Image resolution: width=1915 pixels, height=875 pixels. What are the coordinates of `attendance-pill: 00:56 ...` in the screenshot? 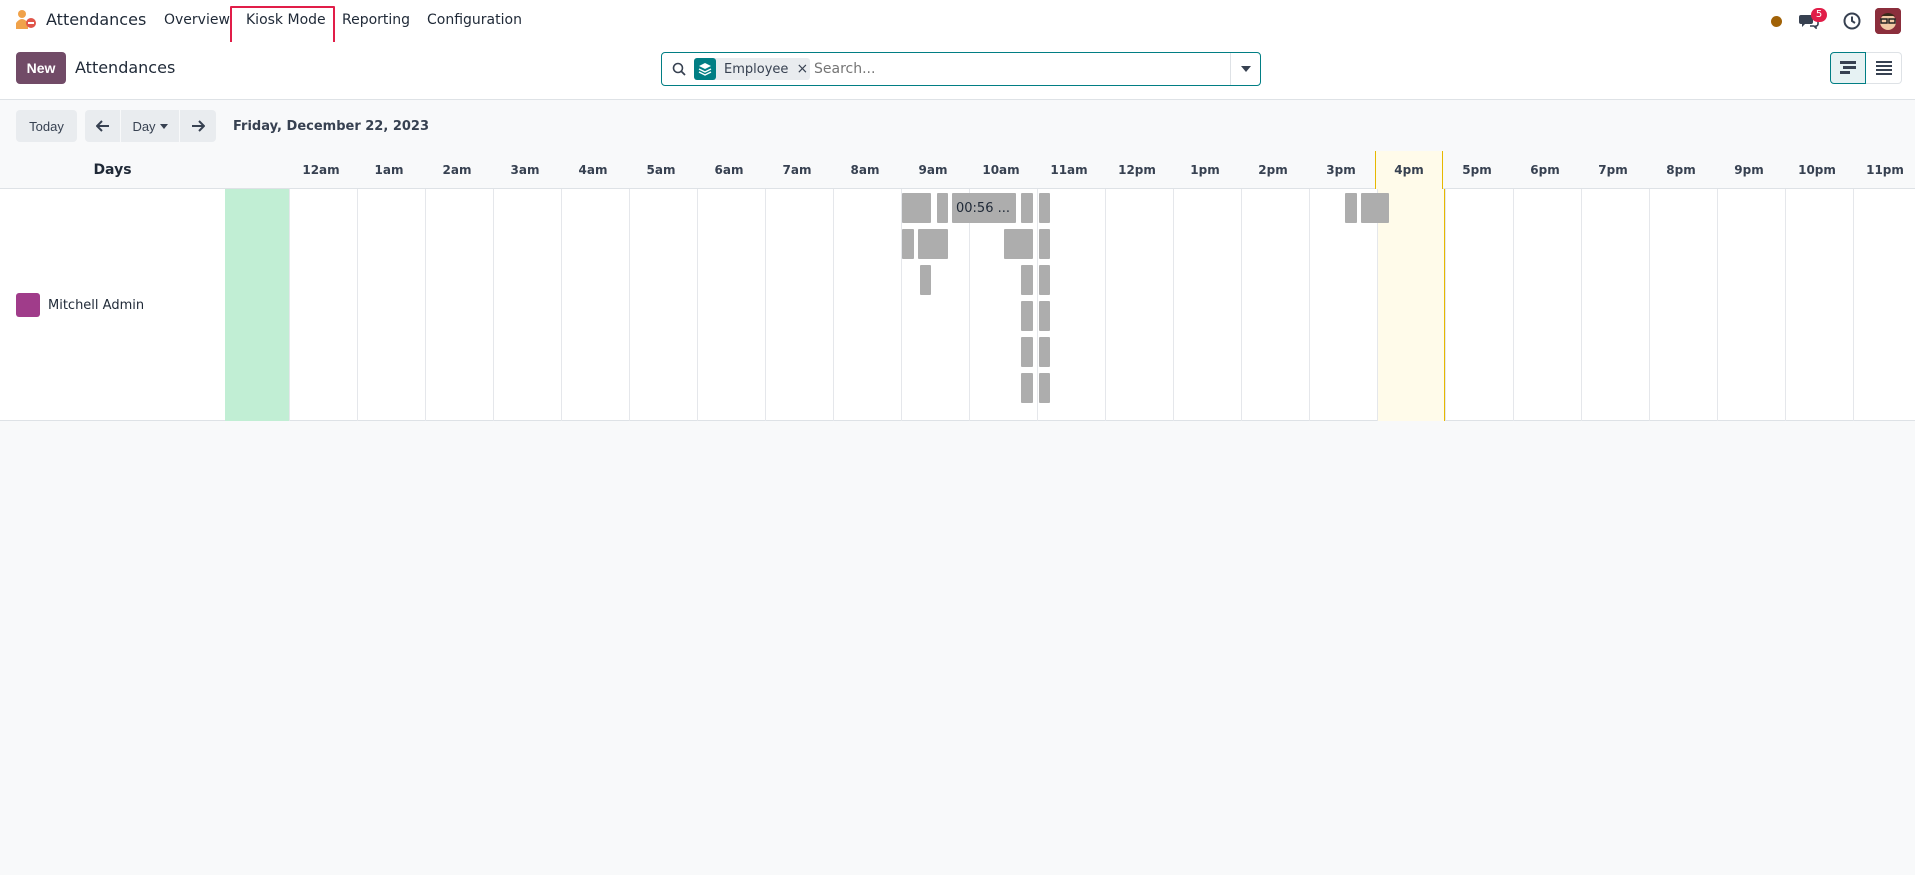 It's located at (984, 208).